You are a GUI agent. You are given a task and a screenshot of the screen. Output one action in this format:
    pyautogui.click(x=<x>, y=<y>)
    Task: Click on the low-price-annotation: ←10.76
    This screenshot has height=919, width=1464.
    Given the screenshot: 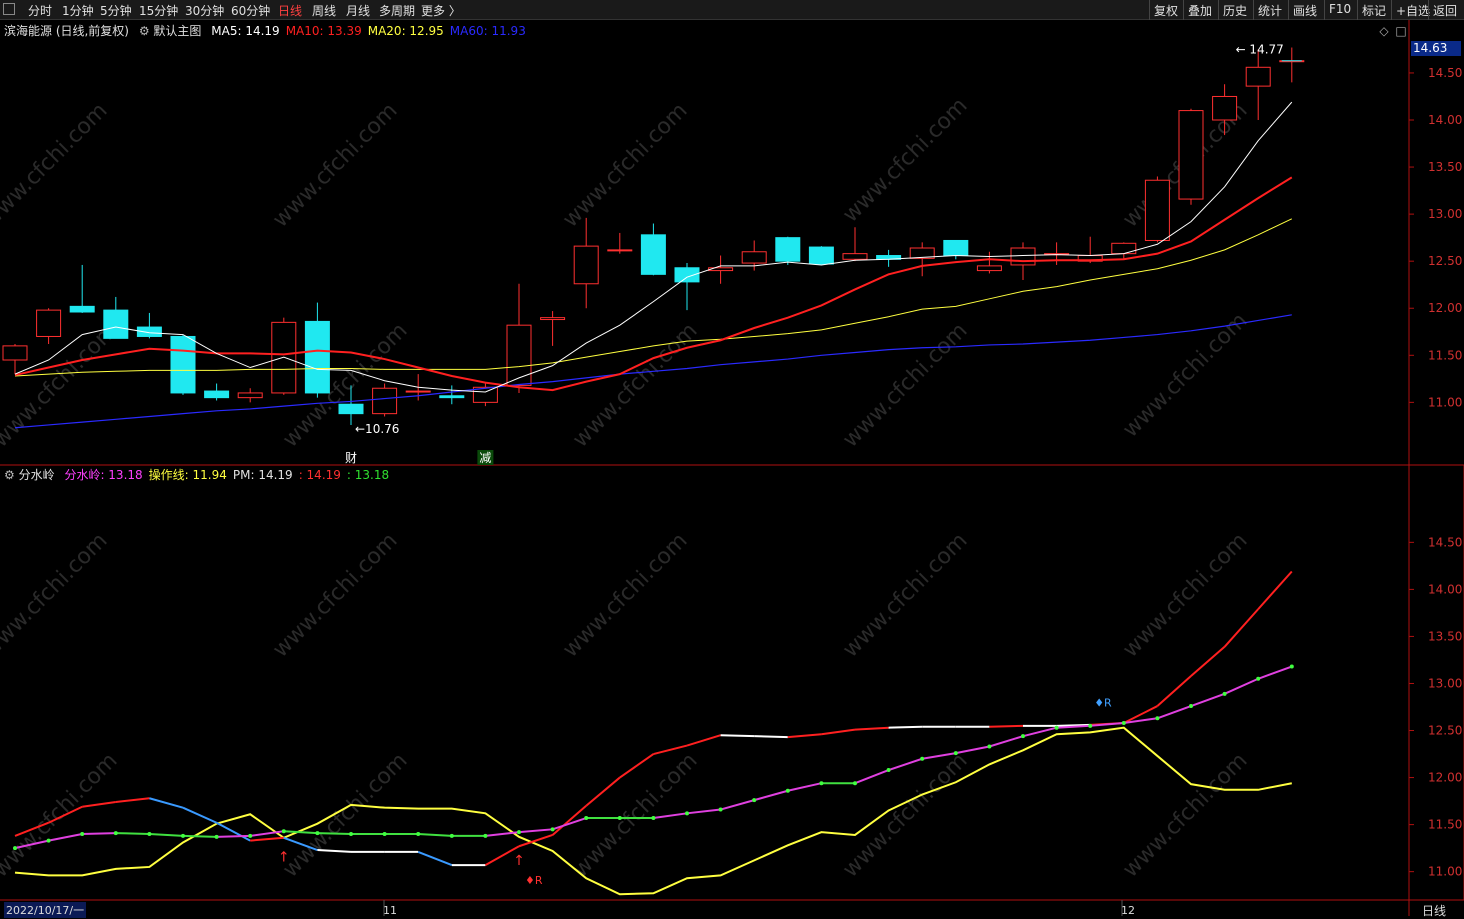 What is the action you would take?
    pyautogui.click(x=377, y=429)
    